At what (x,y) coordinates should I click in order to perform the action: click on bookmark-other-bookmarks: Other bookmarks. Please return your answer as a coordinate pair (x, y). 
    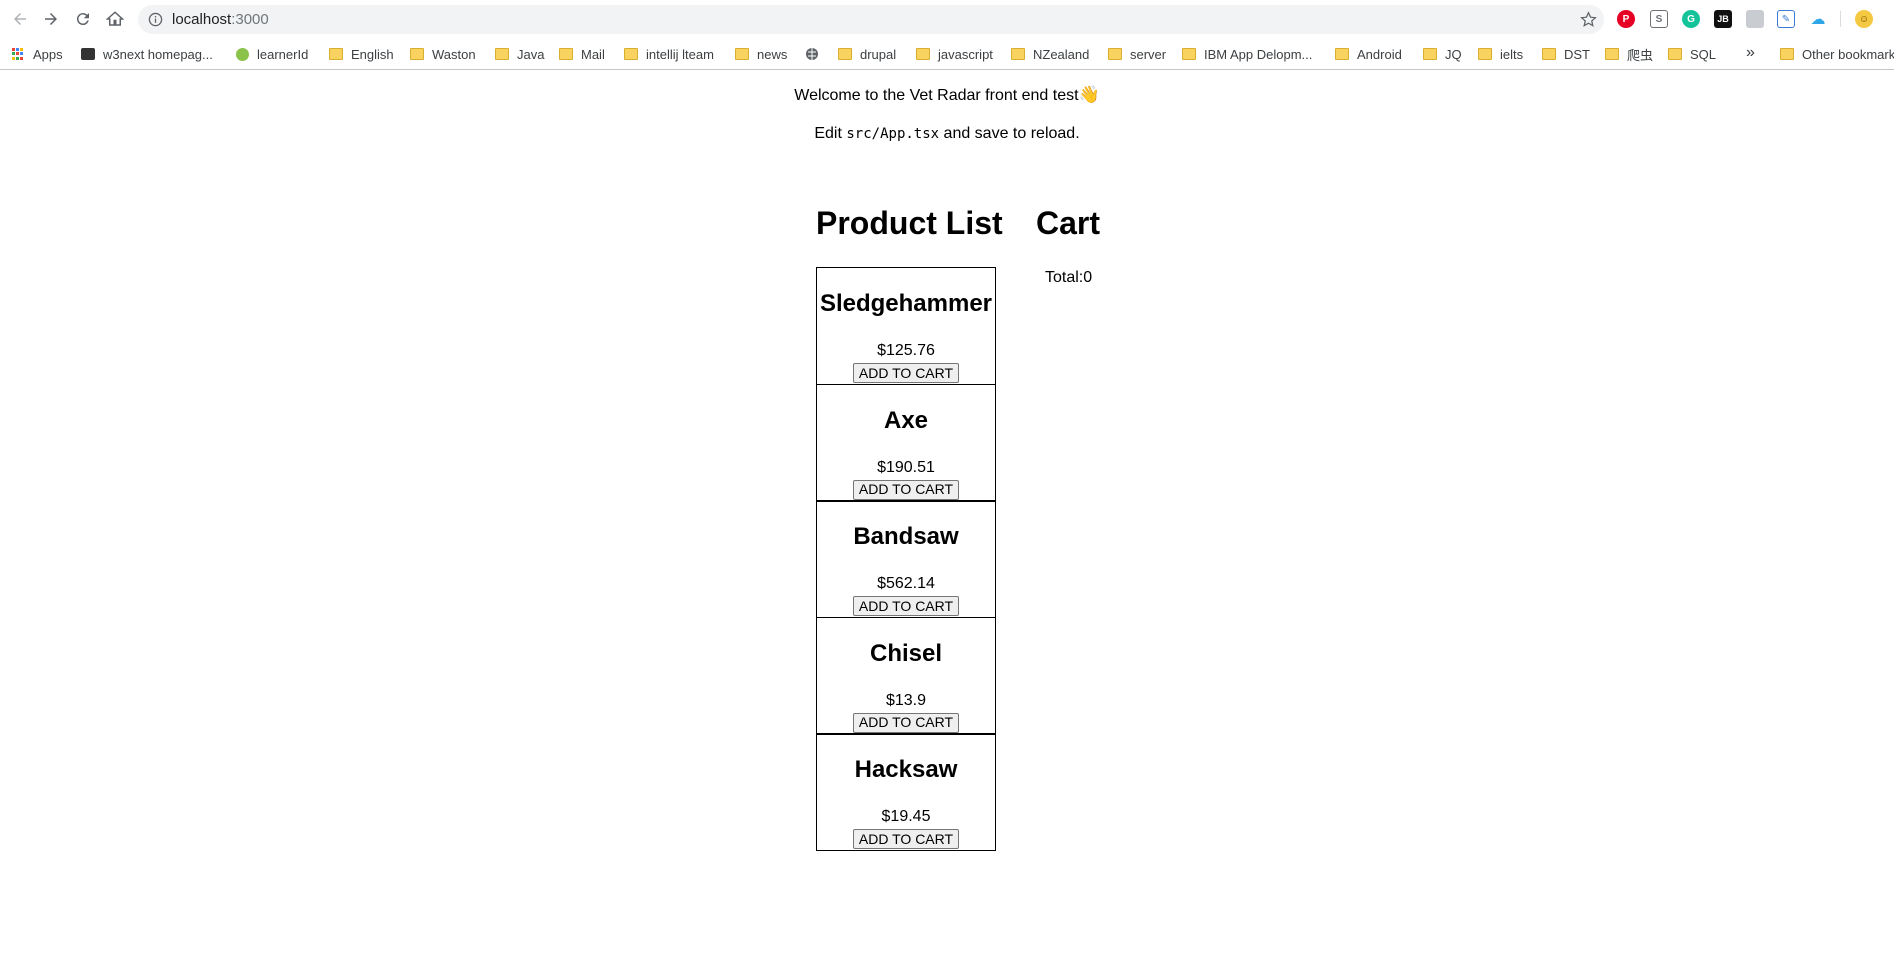
    Looking at the image, I should click on (1837, 54).